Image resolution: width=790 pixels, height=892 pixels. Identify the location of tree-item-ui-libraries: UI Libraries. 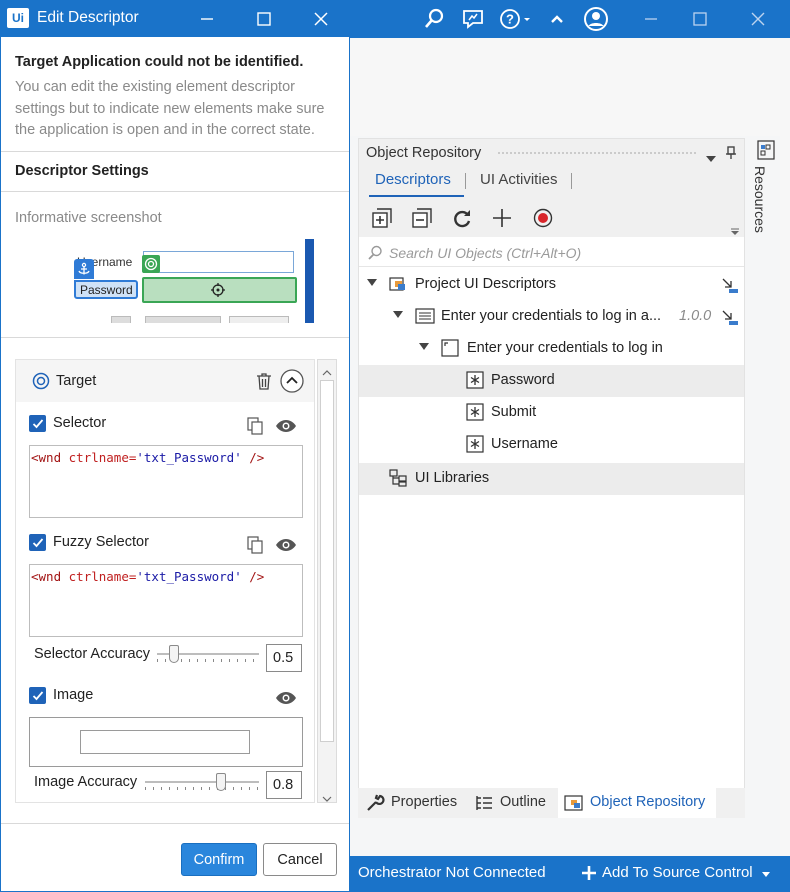
(551, 479).